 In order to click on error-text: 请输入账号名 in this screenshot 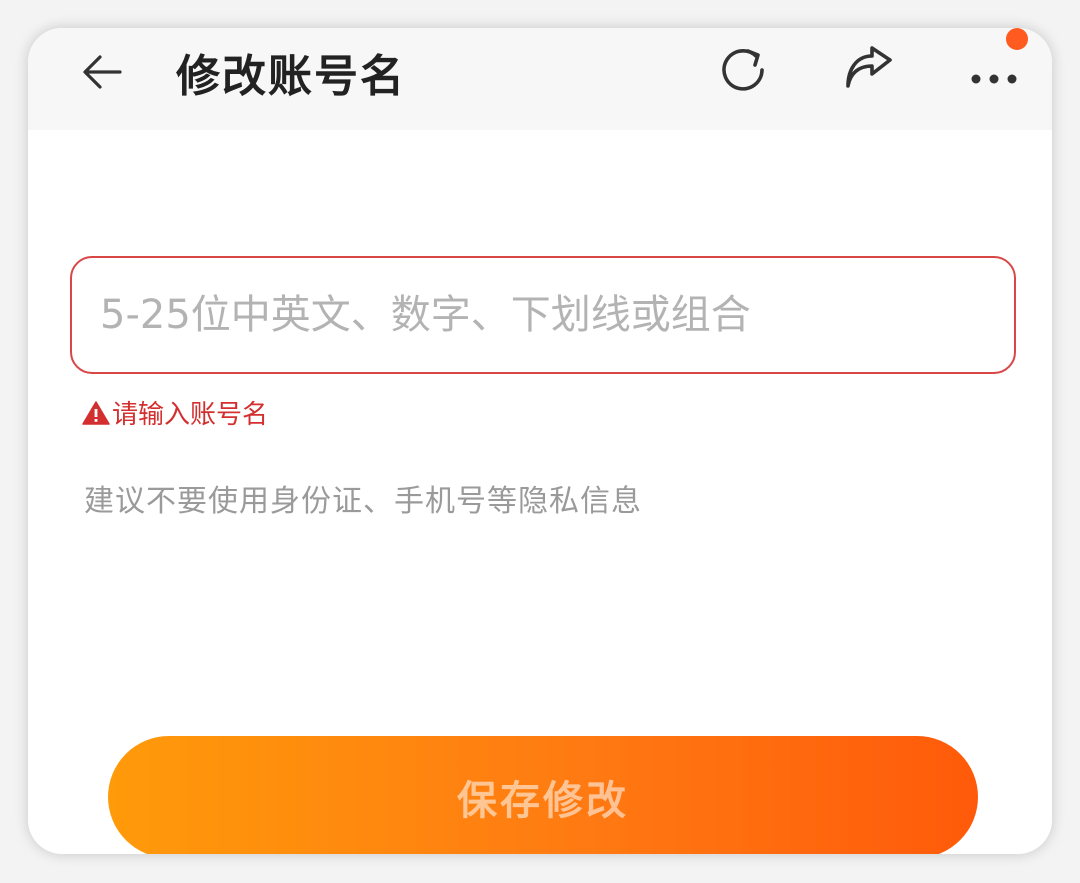, I will do `click(190, 415)`.